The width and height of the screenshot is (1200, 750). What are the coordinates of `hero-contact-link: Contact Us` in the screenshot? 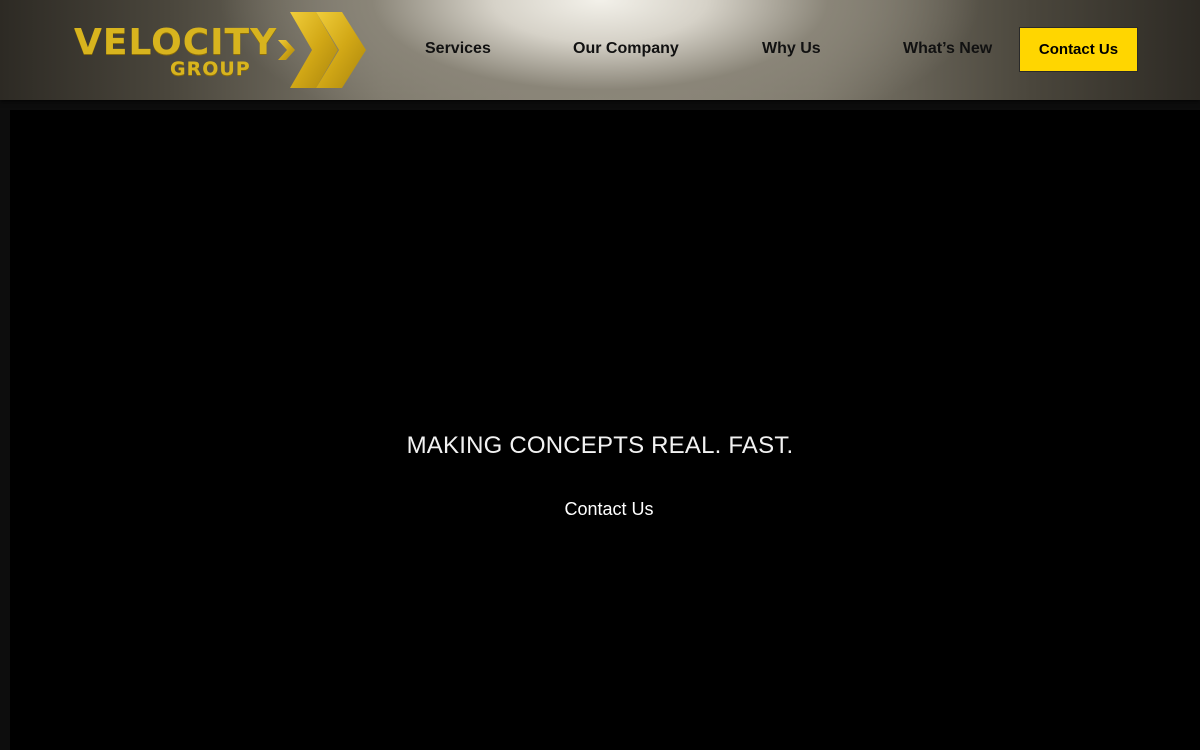 It's located at (605, 509).